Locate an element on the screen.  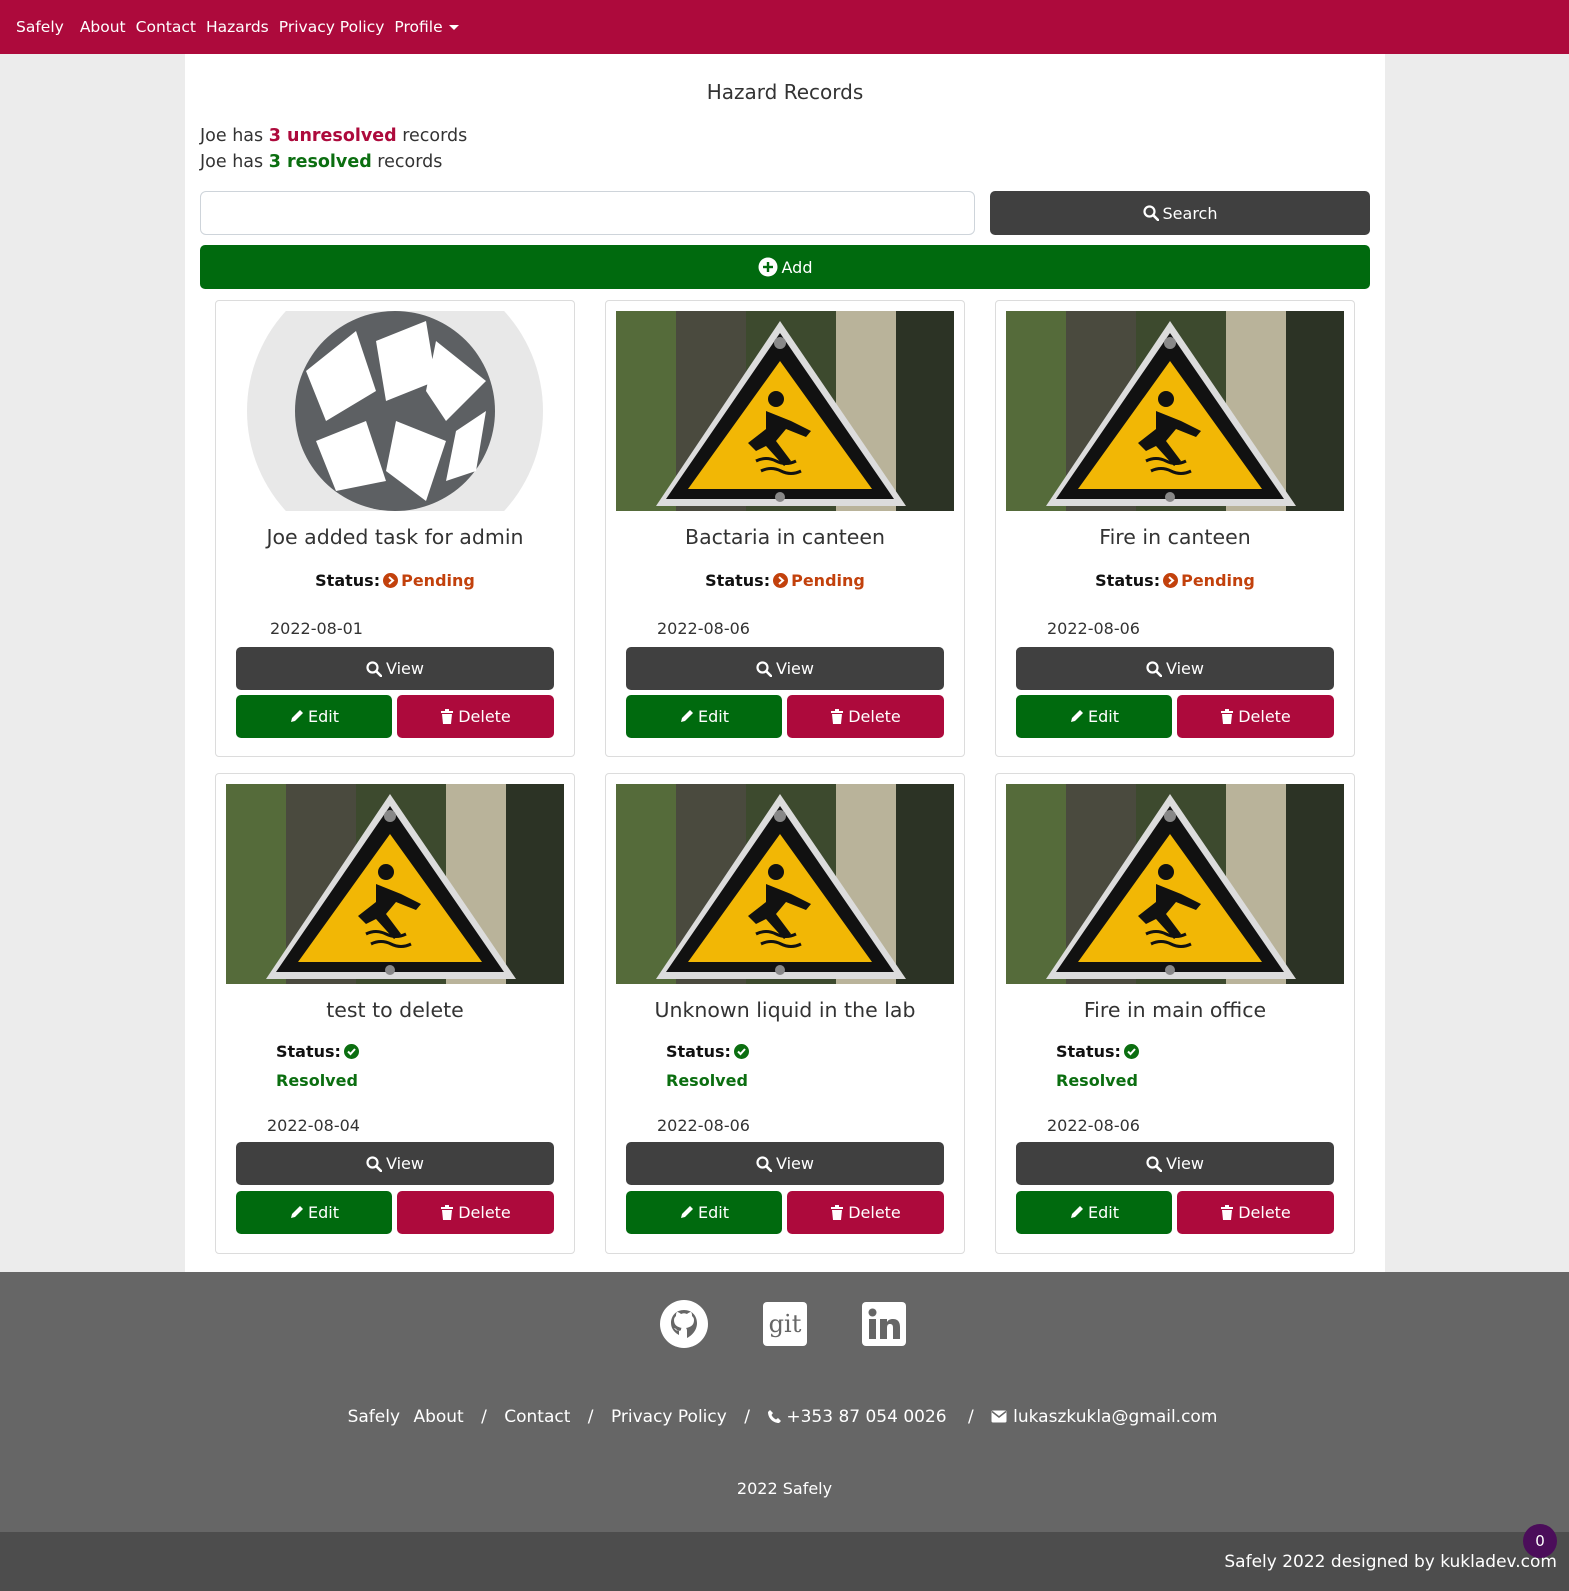
nav-hazards: Hazards is located at coordinates (237, 27).